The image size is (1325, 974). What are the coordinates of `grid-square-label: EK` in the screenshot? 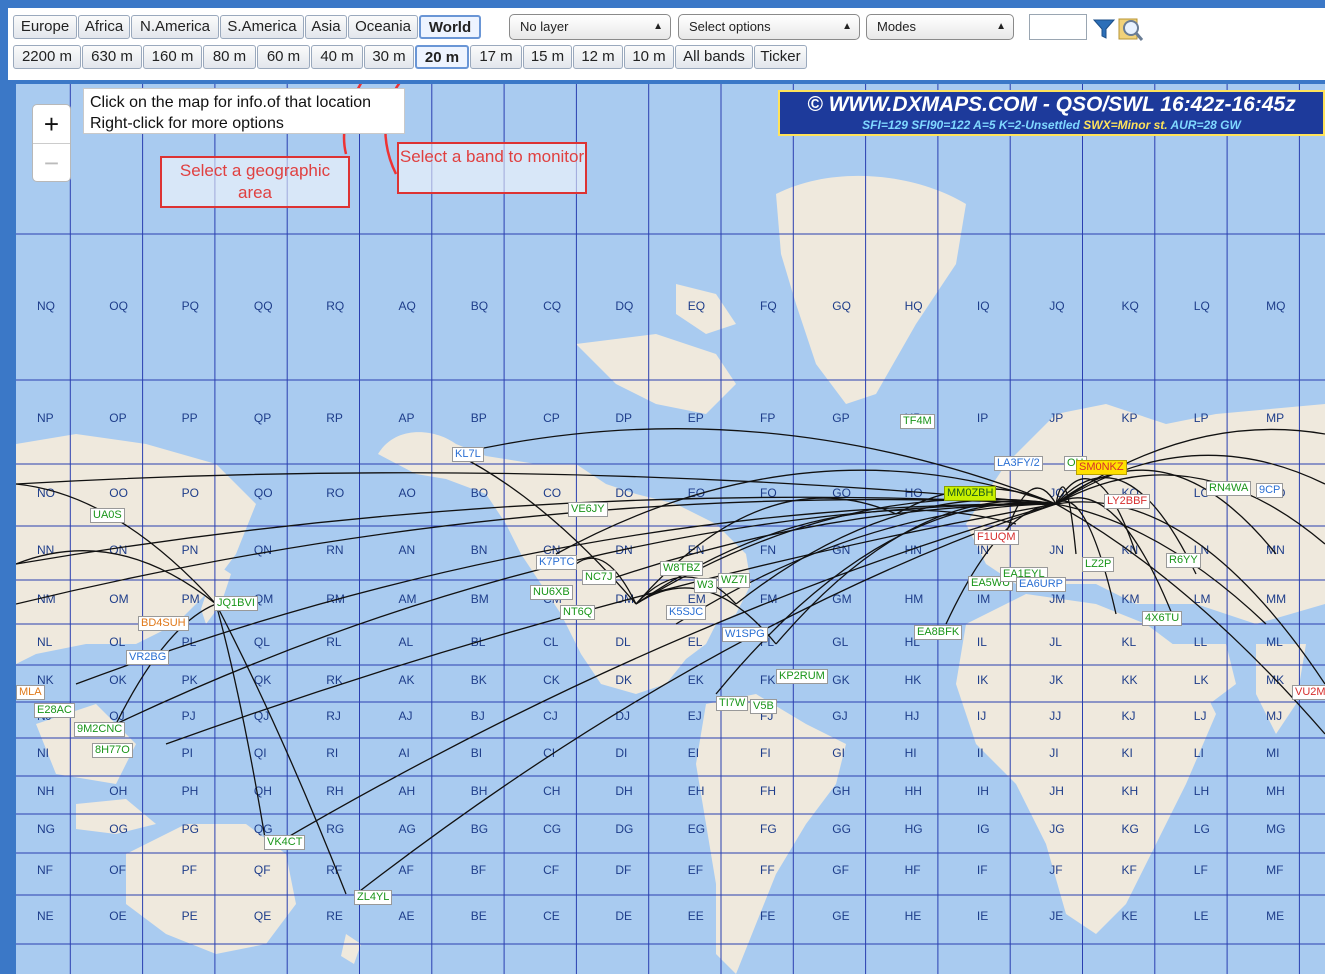 It's located at (696, 680).